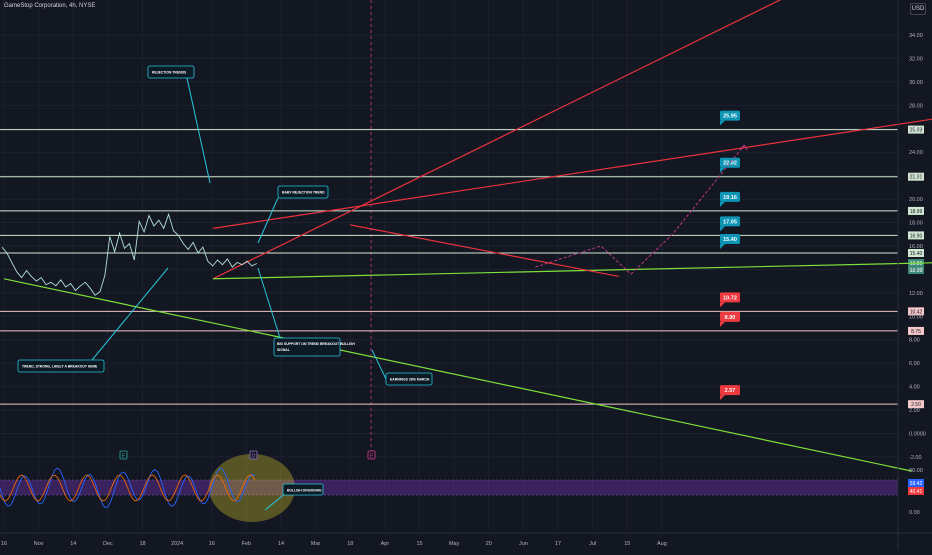 This screenshot has width=932, height=555. What do you see at coordinates (316, 344) in the screenshot?
I see `annotation-text-line: BIG SUPPORT ON TREND BREAKOUT BULLISH` at bounding box center [316, 344].